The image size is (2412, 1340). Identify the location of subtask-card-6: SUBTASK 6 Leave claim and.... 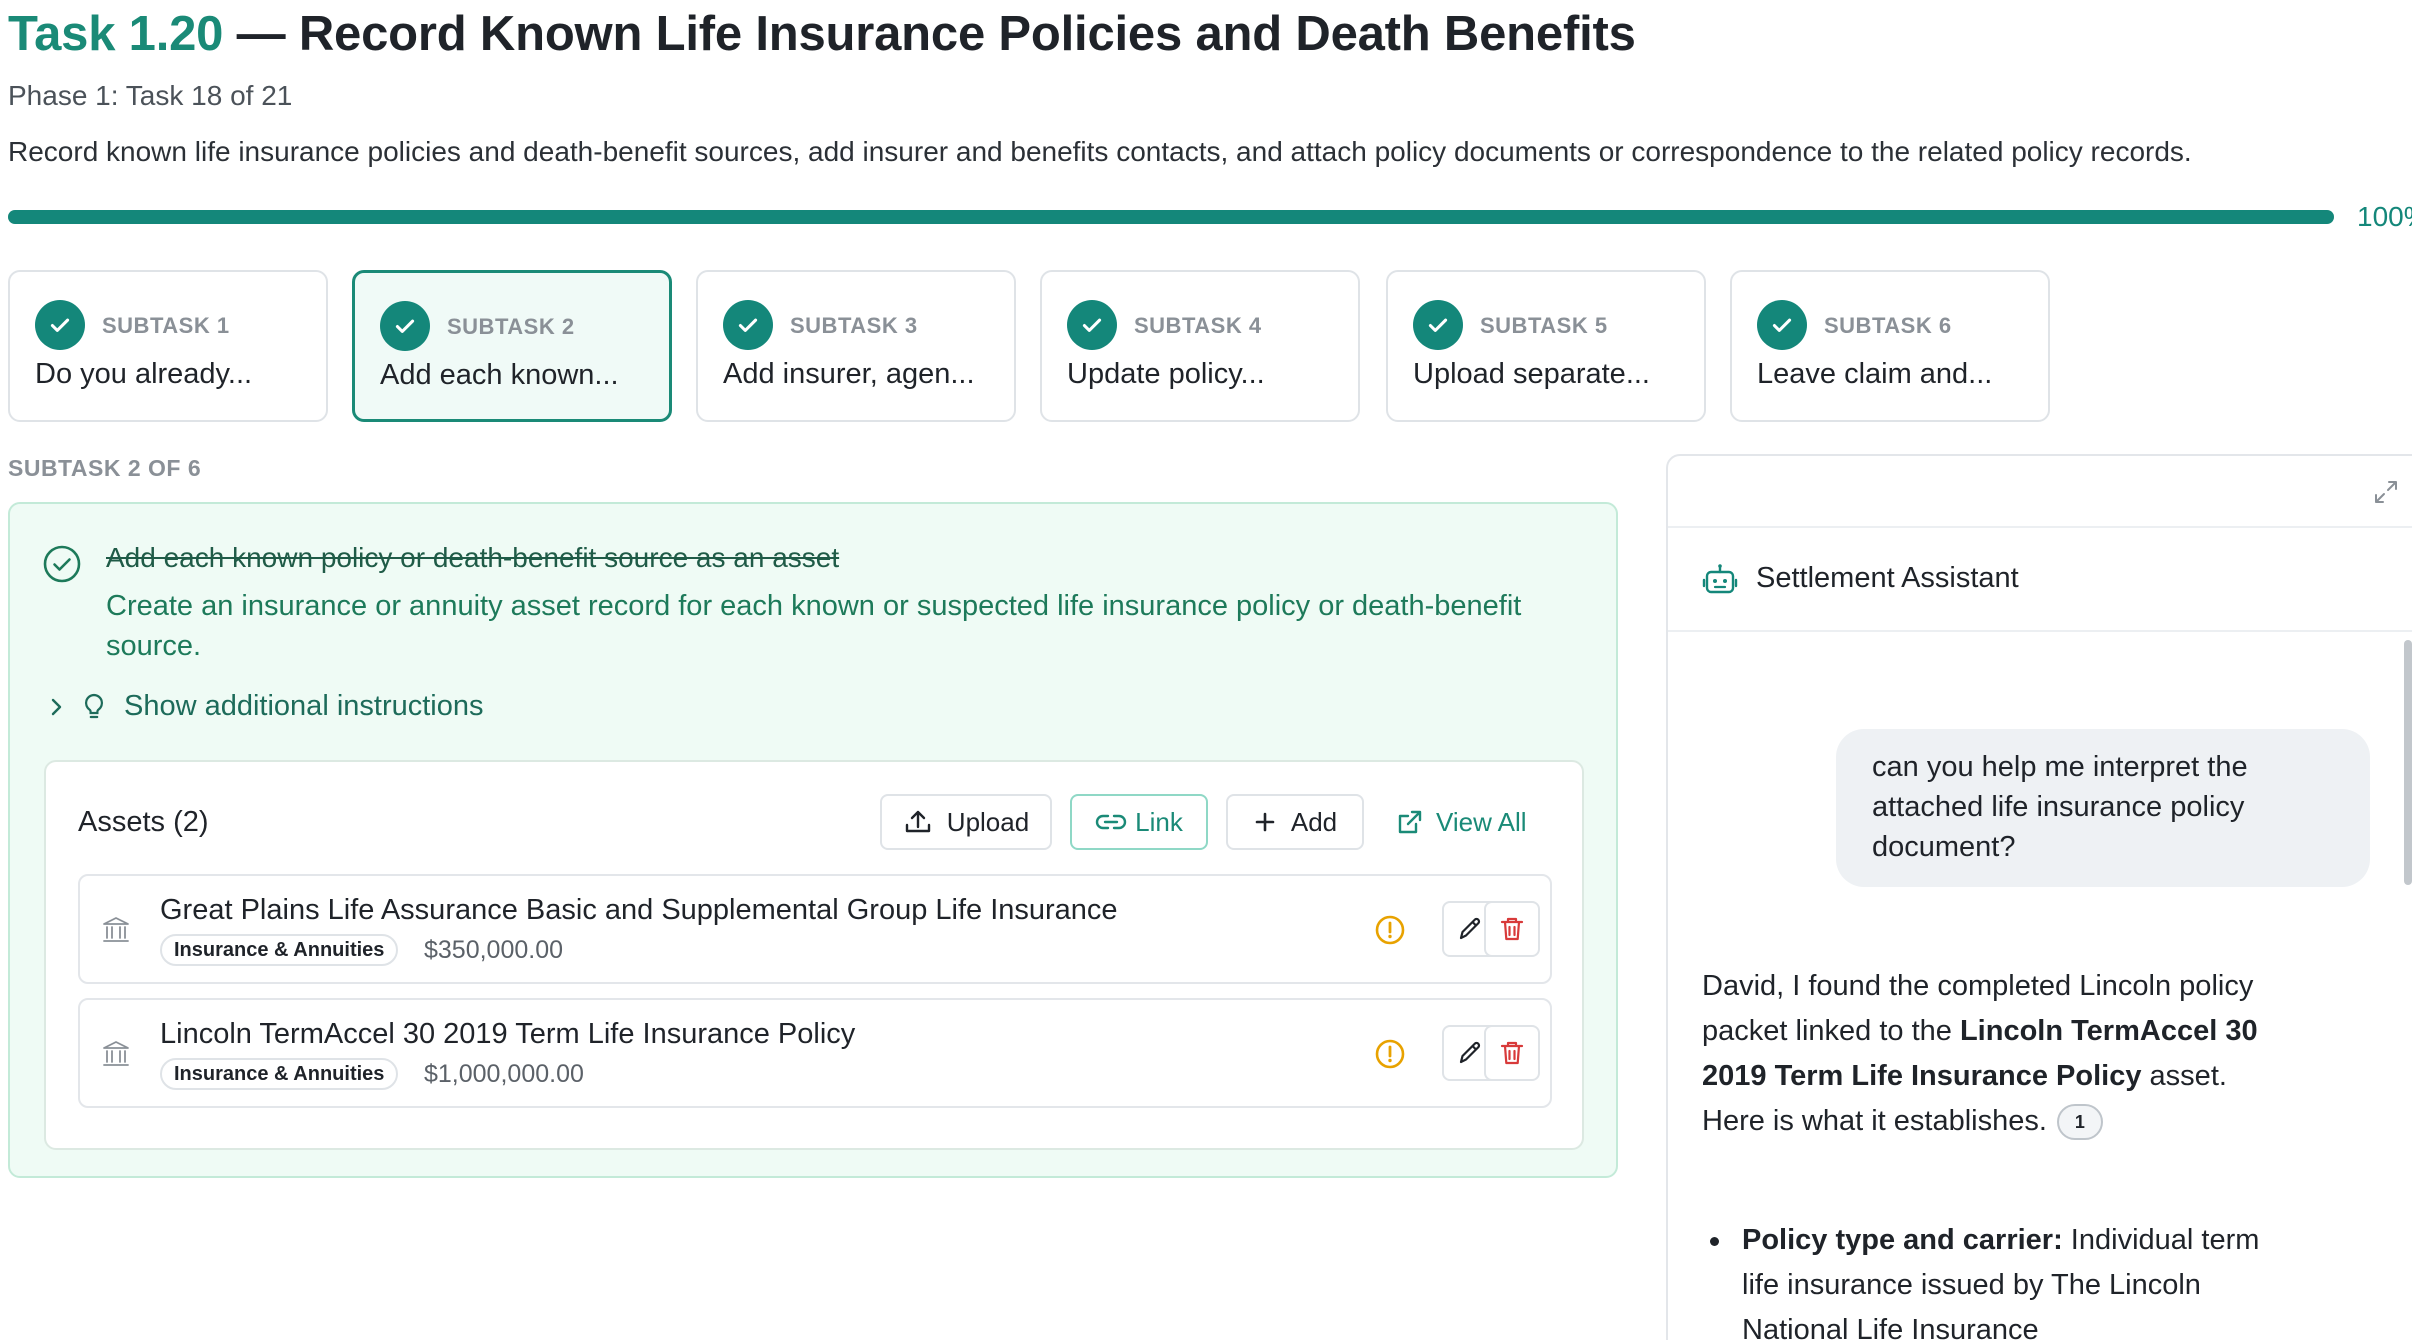
(1890, 346).